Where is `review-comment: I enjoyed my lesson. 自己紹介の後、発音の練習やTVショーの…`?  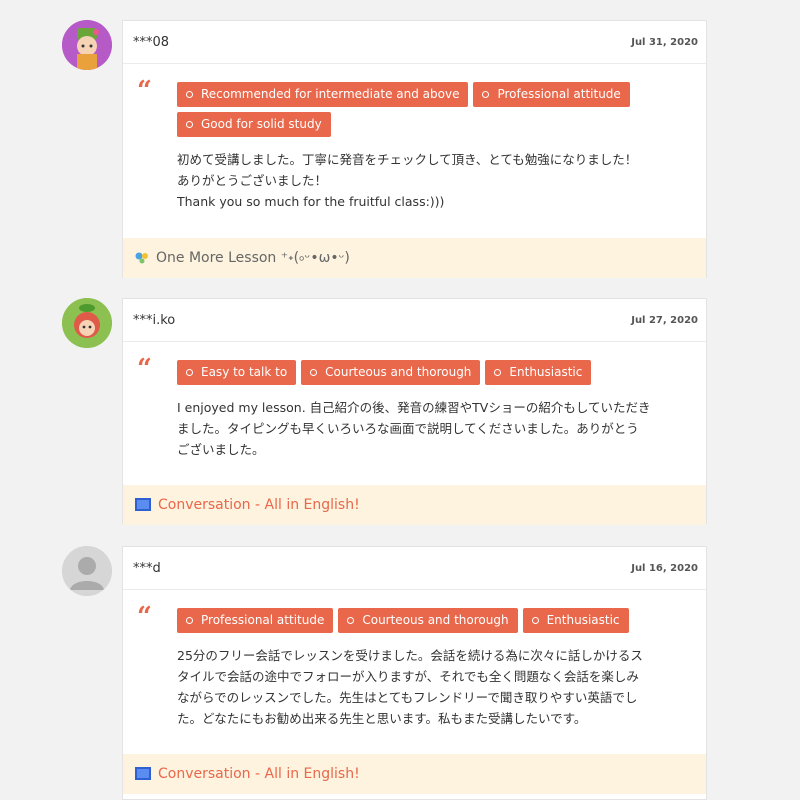
review-comment: I enjoyed my lesson. 自己紹介の後、発音の練習やTVショーの… is located at coordinates (414, 428).